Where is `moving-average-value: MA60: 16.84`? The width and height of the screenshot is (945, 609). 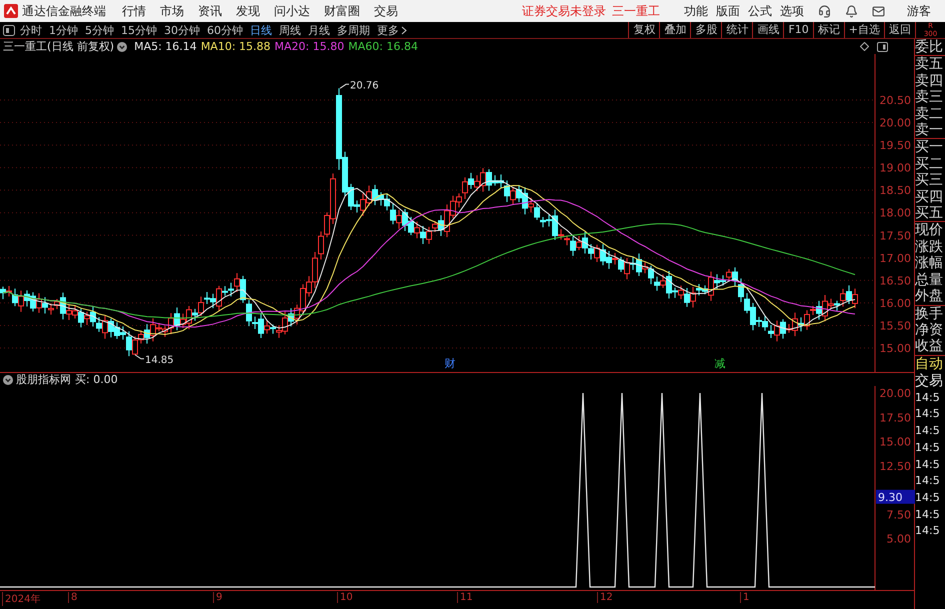
moving-average-value: MA60: 16.84 is located at coordinates (383, 46).